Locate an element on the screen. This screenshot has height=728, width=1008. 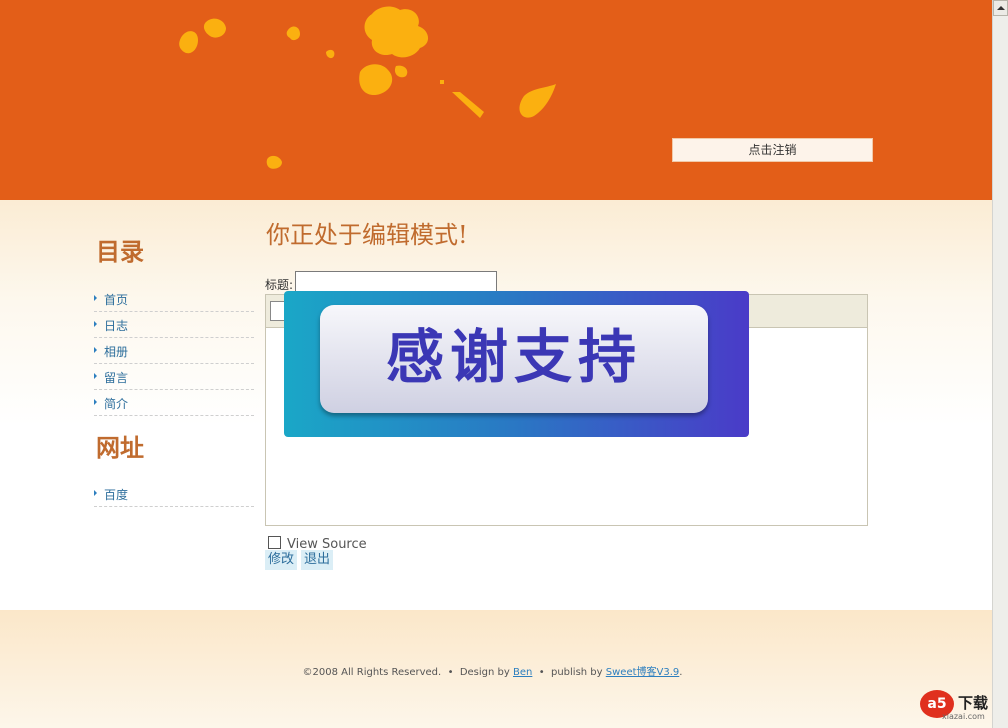
catalog-title: 目录 is located at coordinates (120, 251).